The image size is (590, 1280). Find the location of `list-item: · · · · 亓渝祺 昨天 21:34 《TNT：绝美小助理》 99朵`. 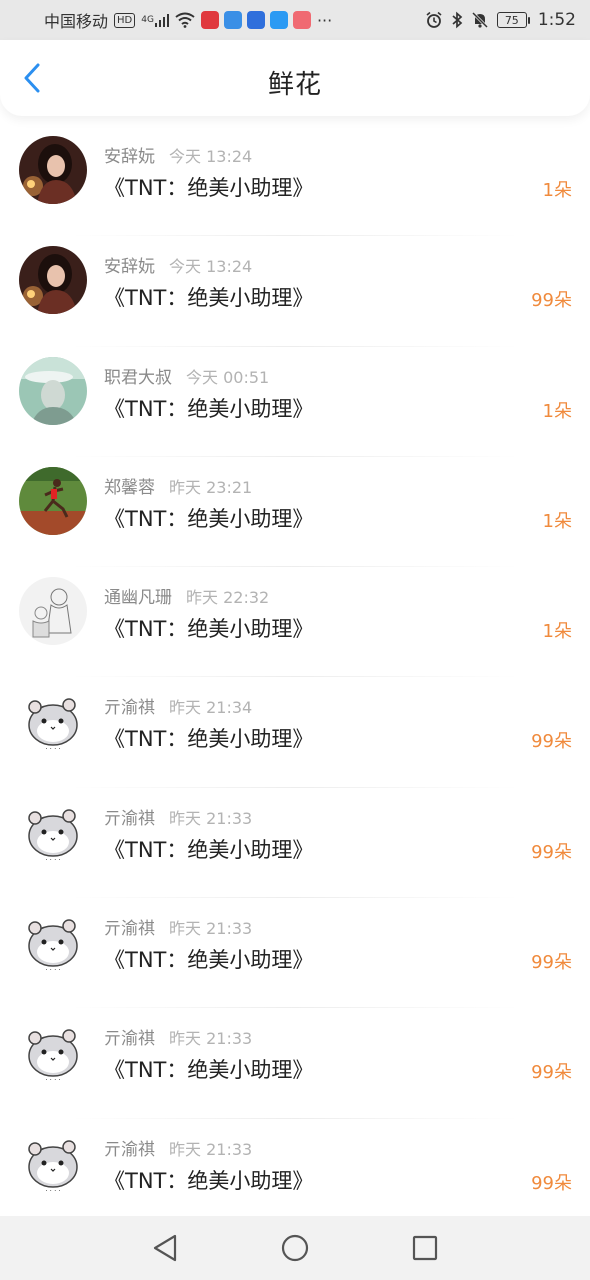

list-item: · · · · 亓渝祺 昨天 21:34 《TNT：绝美小助理》 99朵 is located at coordinates (295, 733).